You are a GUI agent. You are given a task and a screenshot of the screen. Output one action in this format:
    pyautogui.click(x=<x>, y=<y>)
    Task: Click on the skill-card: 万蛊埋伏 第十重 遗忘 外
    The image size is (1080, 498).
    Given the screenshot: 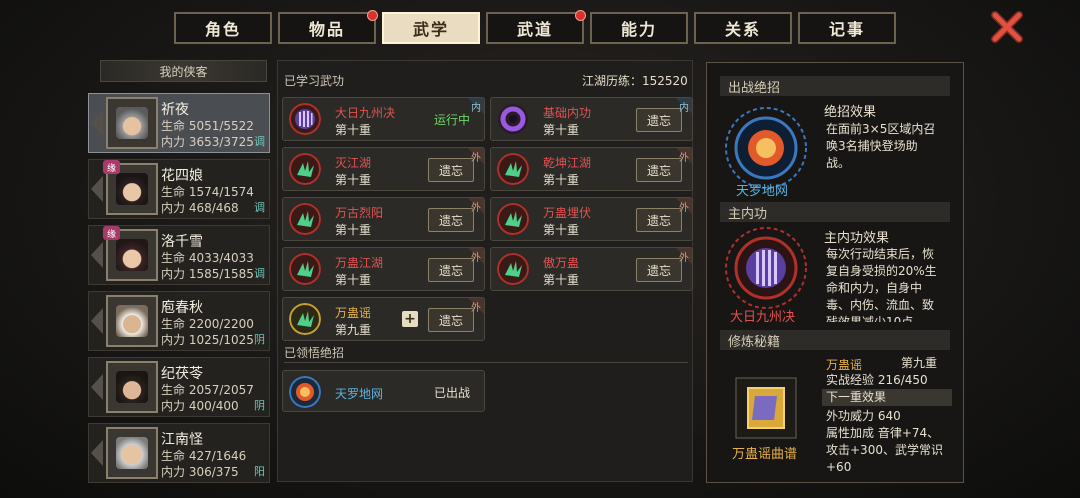 What is the action you would take?
    pyautogui.click(x=591, y=219)
    